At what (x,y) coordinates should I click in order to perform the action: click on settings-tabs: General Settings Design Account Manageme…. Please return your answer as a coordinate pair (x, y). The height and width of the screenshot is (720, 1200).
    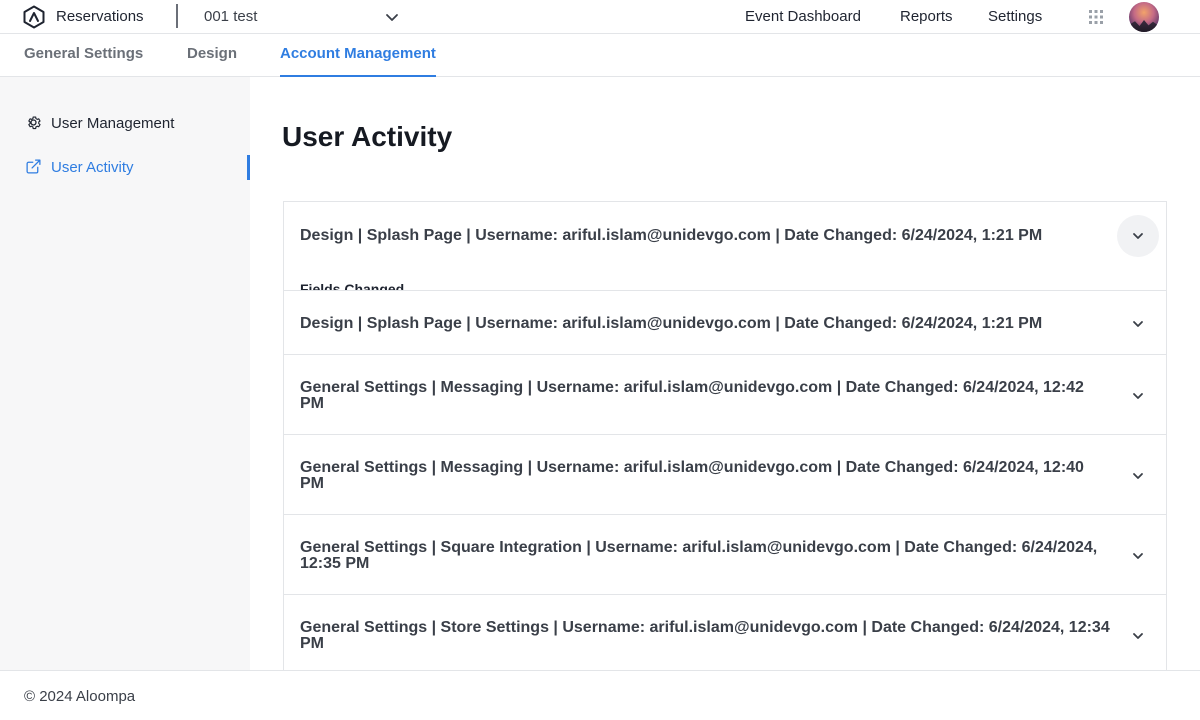
    Looking at the image, I should click on (600, 55).